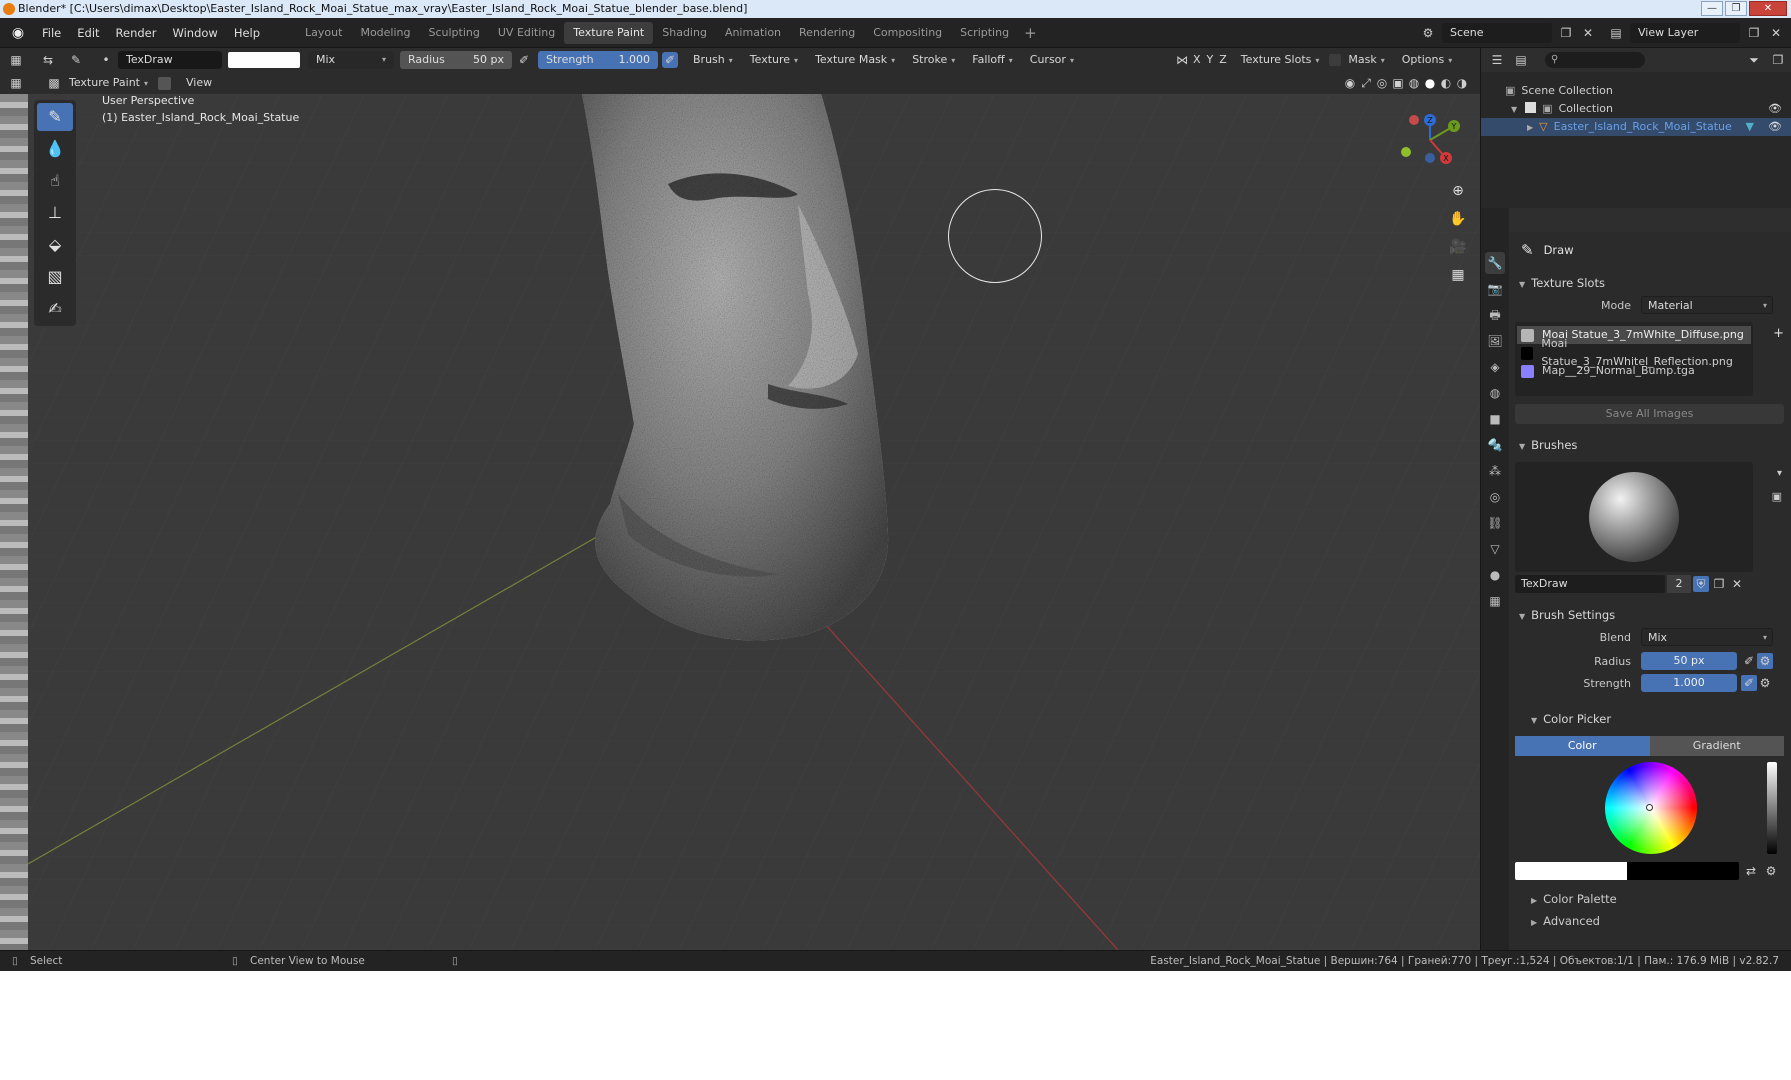  I want to click on texture-slots-menu: Texture Slots ▾, so click(1280, 60).